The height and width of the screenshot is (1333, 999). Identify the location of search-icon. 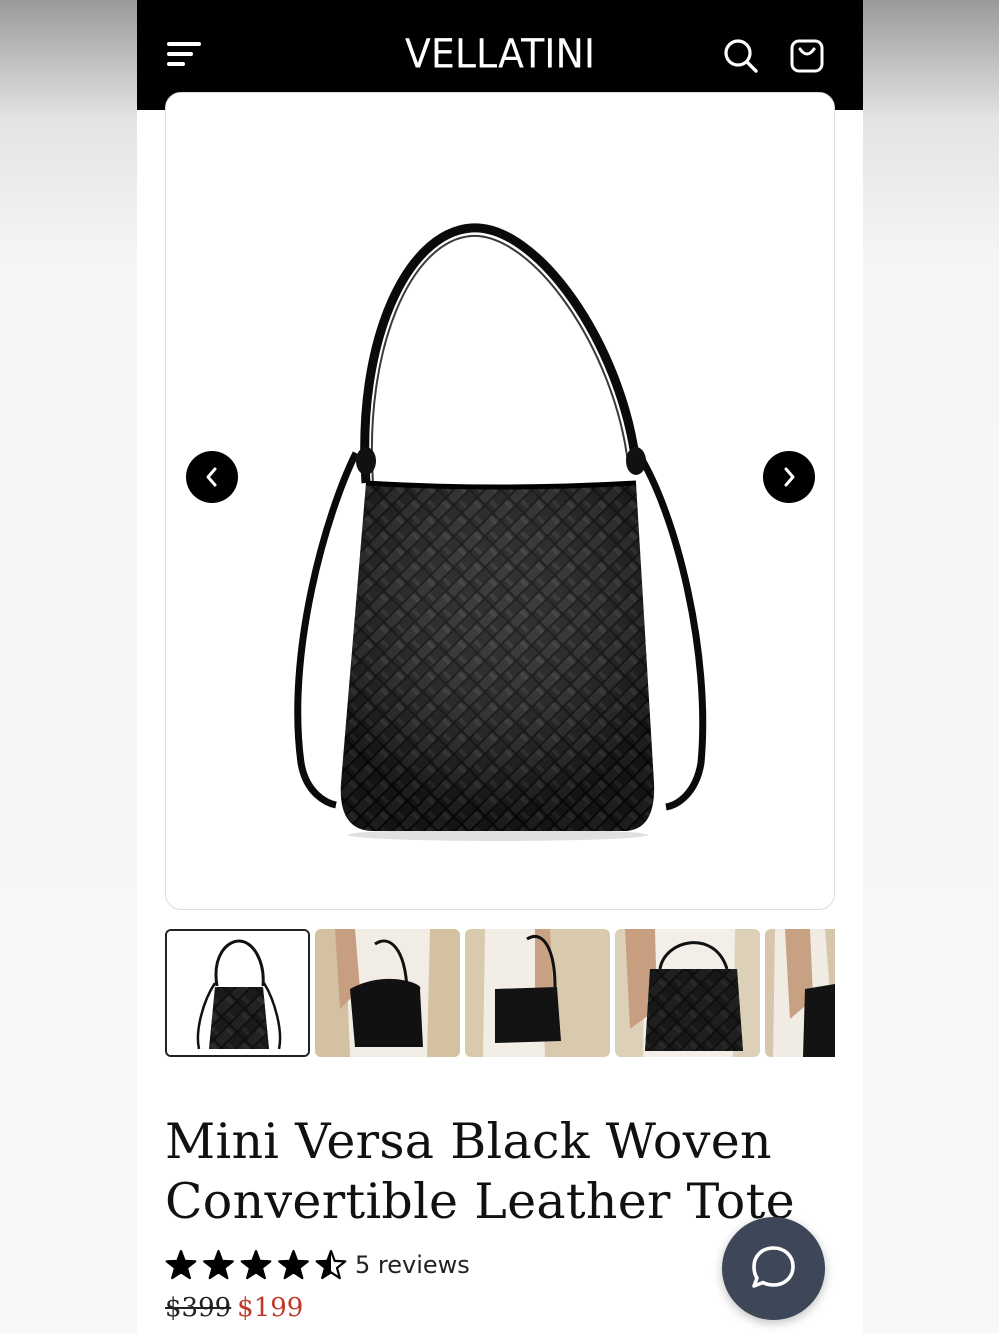
(741, 56).